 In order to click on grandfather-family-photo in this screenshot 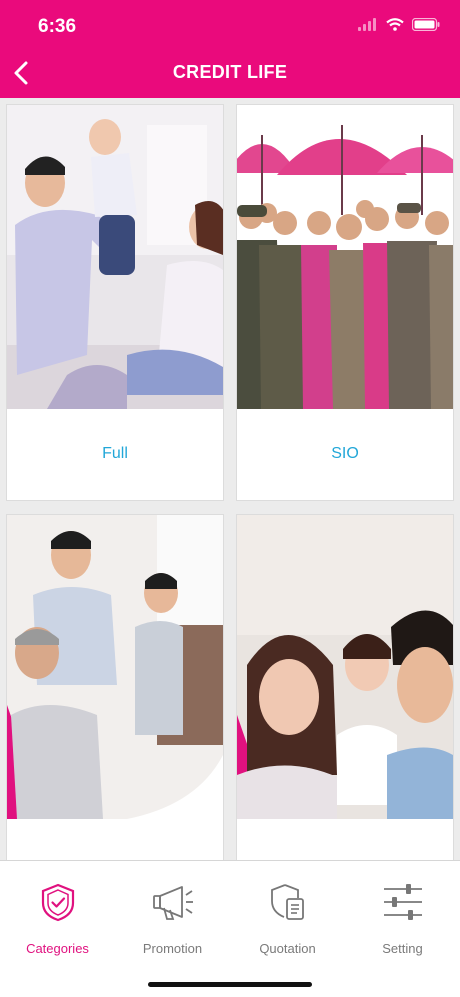, I will do `click(115, 667)`.